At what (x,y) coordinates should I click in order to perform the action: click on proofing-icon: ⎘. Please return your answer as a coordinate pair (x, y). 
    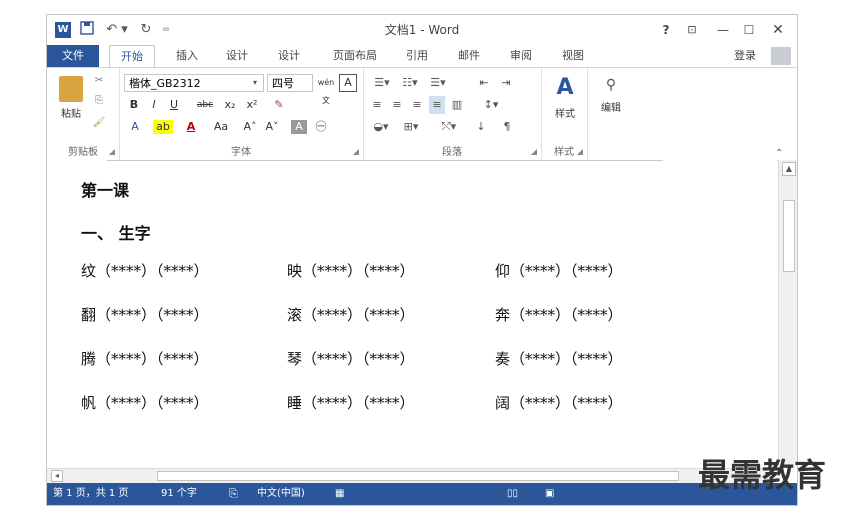
    Looking at the image, I should click on (233, 494).